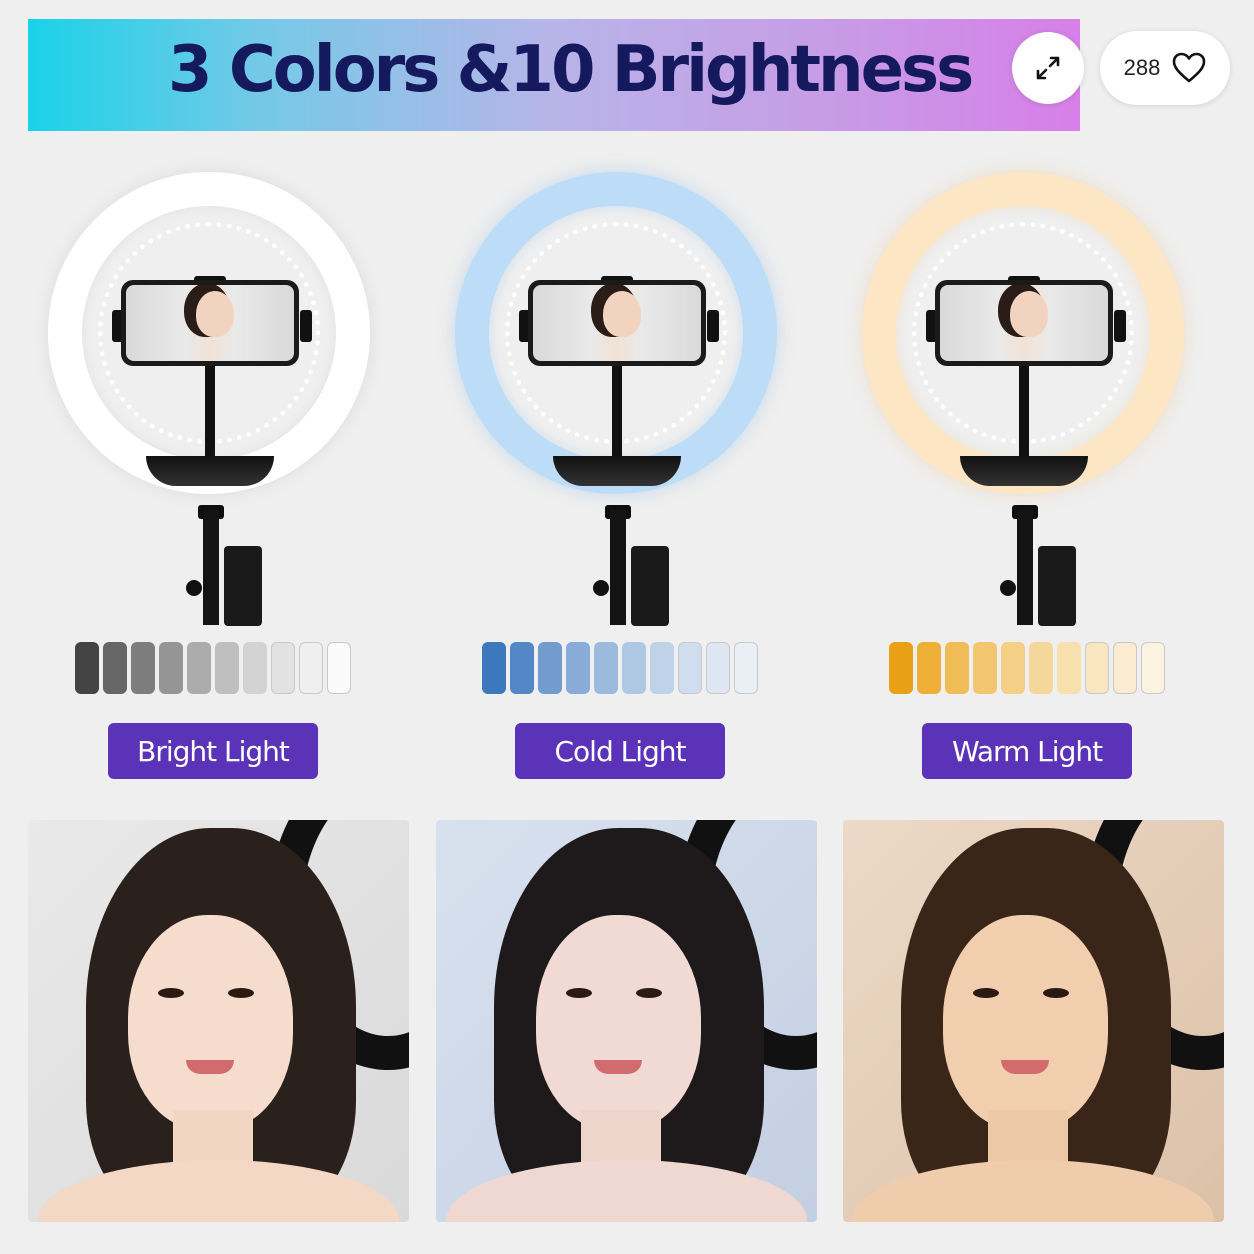 Image resolution: width=1254 pixels, height=1254 pixels. I want to click on like-button: 288, so click(1165, 68).